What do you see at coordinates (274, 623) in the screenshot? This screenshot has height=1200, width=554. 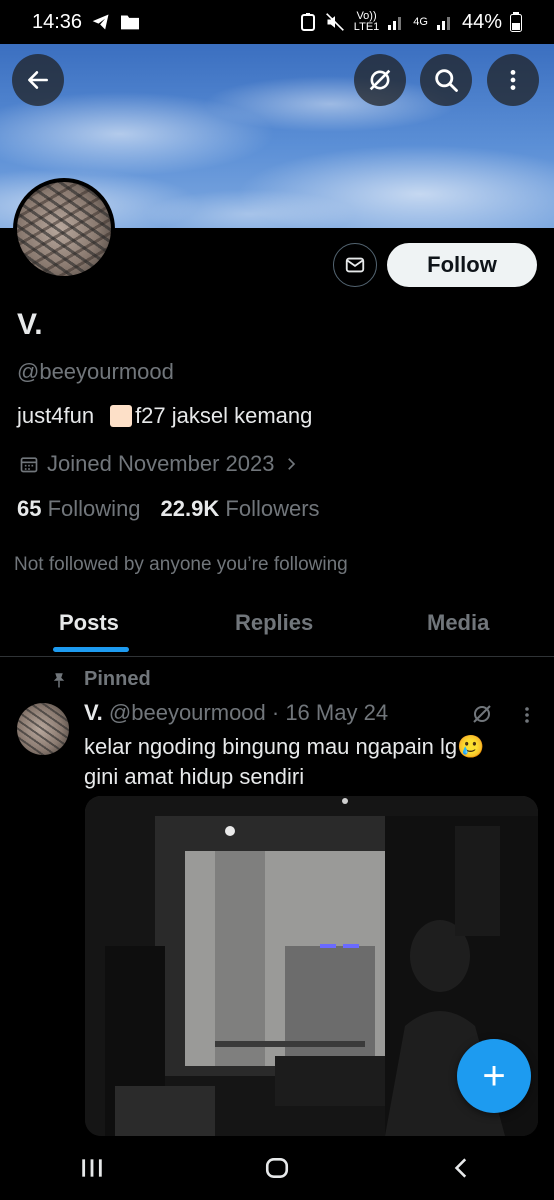 I see `tab-replies: Replies` at bounding box center [274, 623].